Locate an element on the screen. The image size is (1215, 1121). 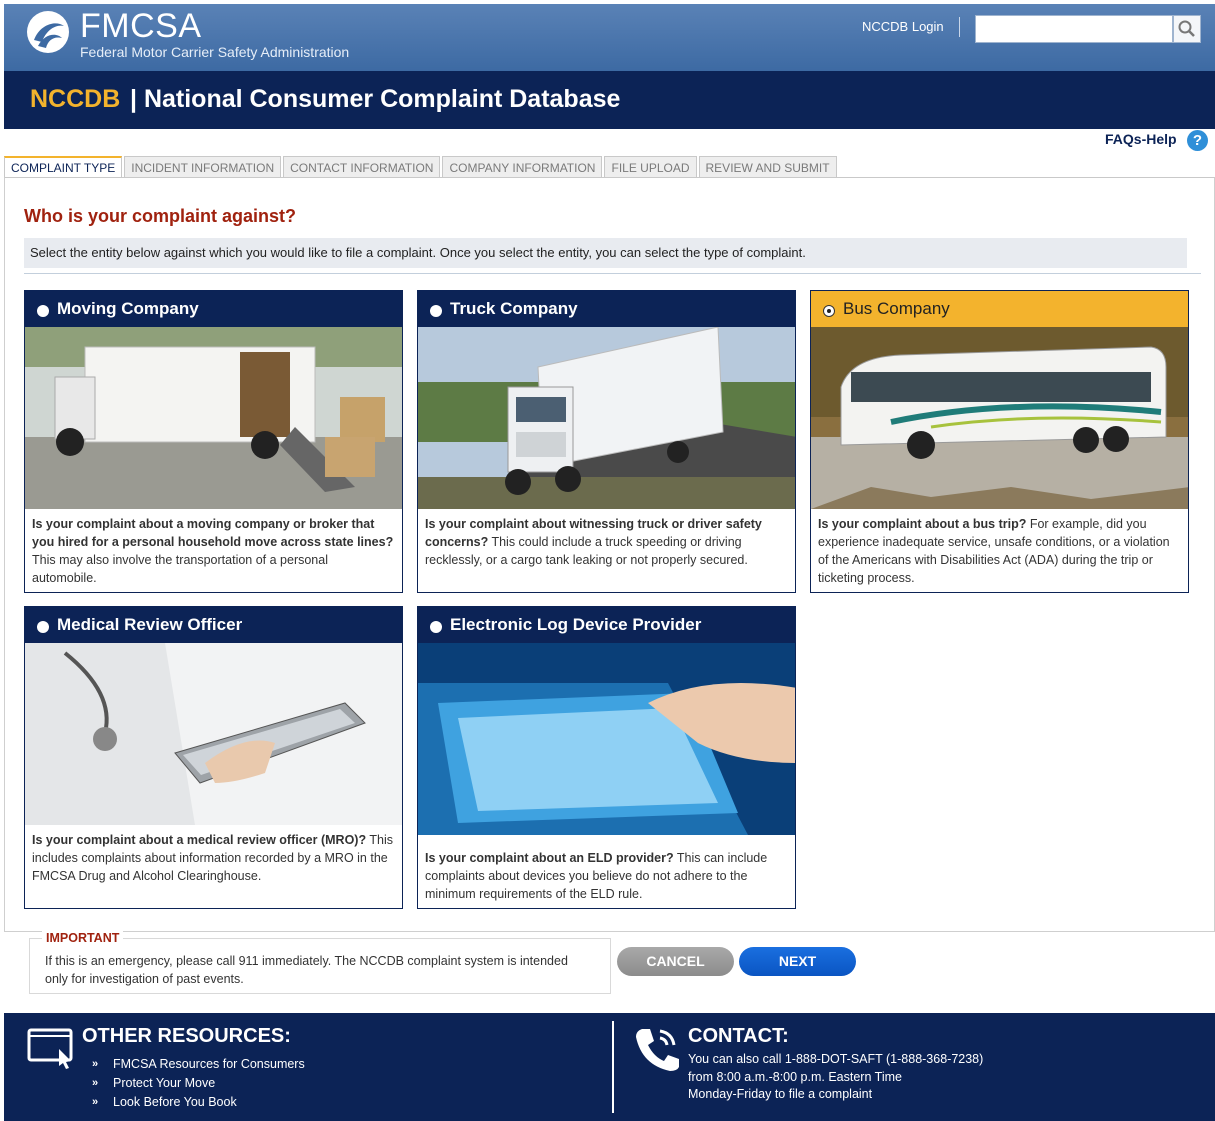
search-icon is located at coordinates (1186, 28).